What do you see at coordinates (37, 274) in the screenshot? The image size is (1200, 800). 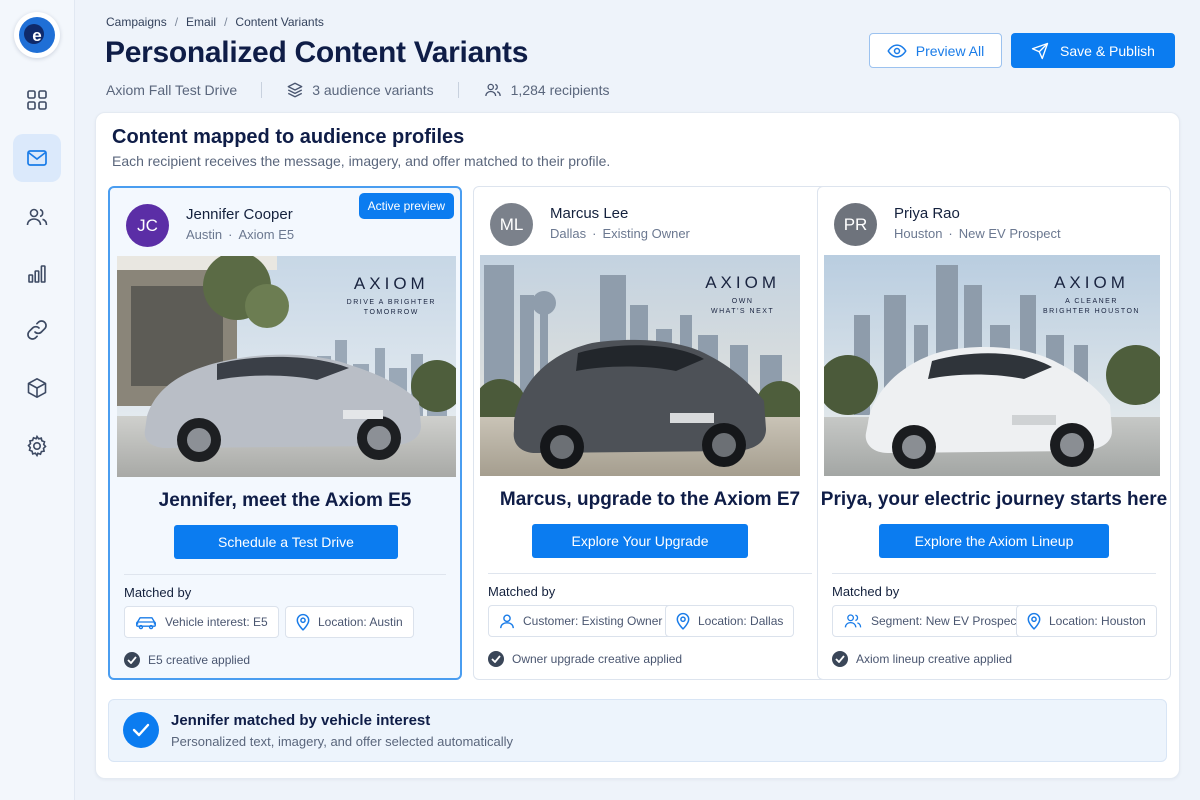 I see `nav-analytics` at bounding box center [37, 274].